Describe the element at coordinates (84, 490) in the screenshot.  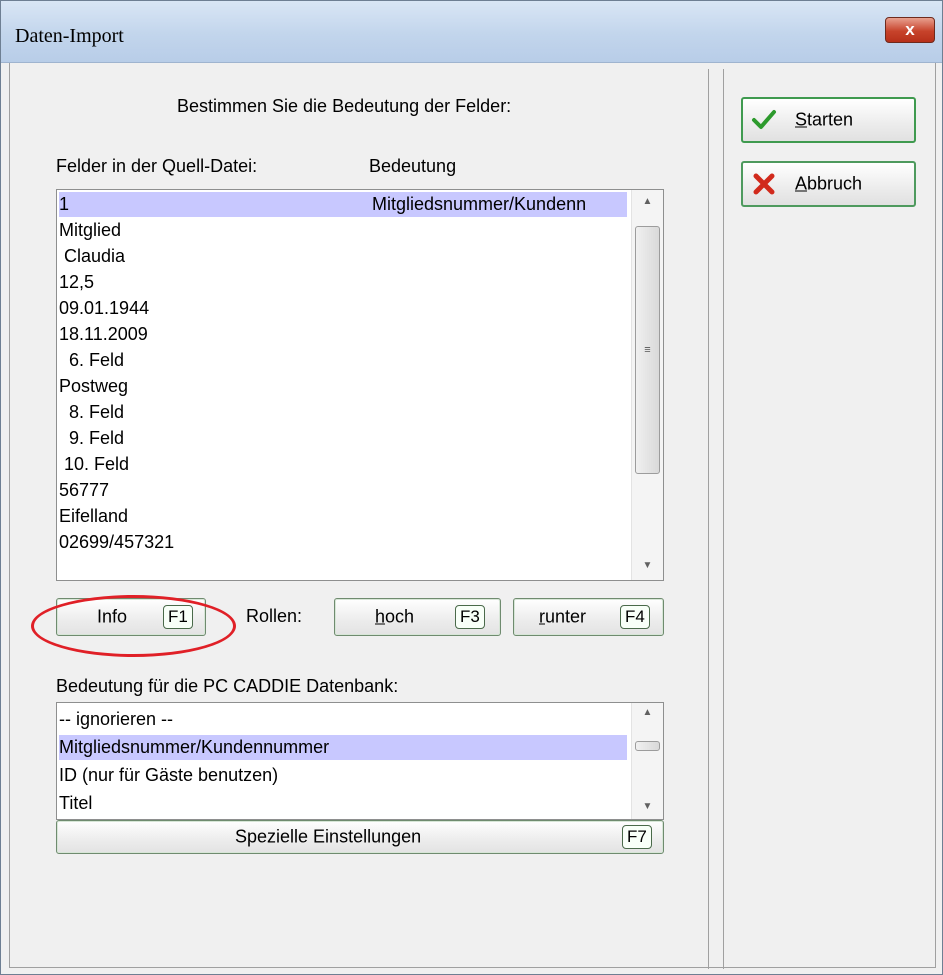
I see `source-field-value: 56777` at that location.